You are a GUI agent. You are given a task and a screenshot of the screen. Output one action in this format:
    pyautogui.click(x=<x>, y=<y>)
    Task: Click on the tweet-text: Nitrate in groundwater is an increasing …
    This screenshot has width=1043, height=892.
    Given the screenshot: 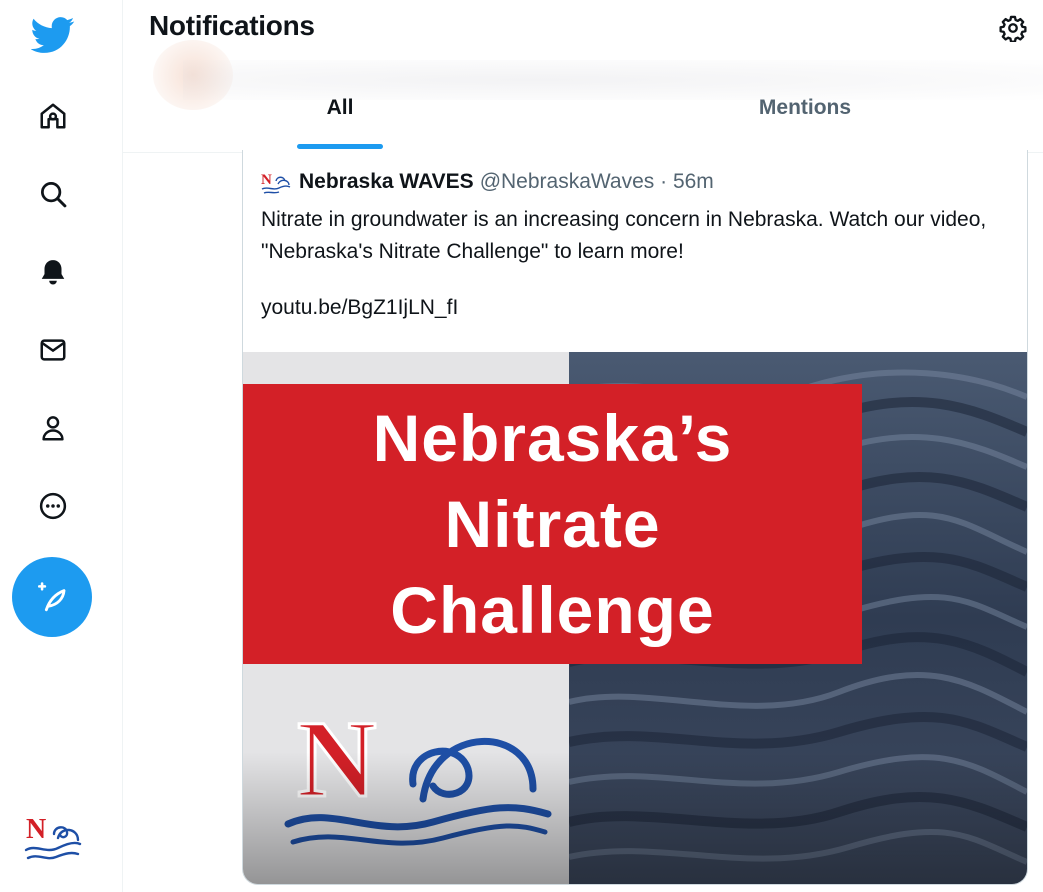 What is the action you would take?
    pyautogui.click(x=624, y=235)
    